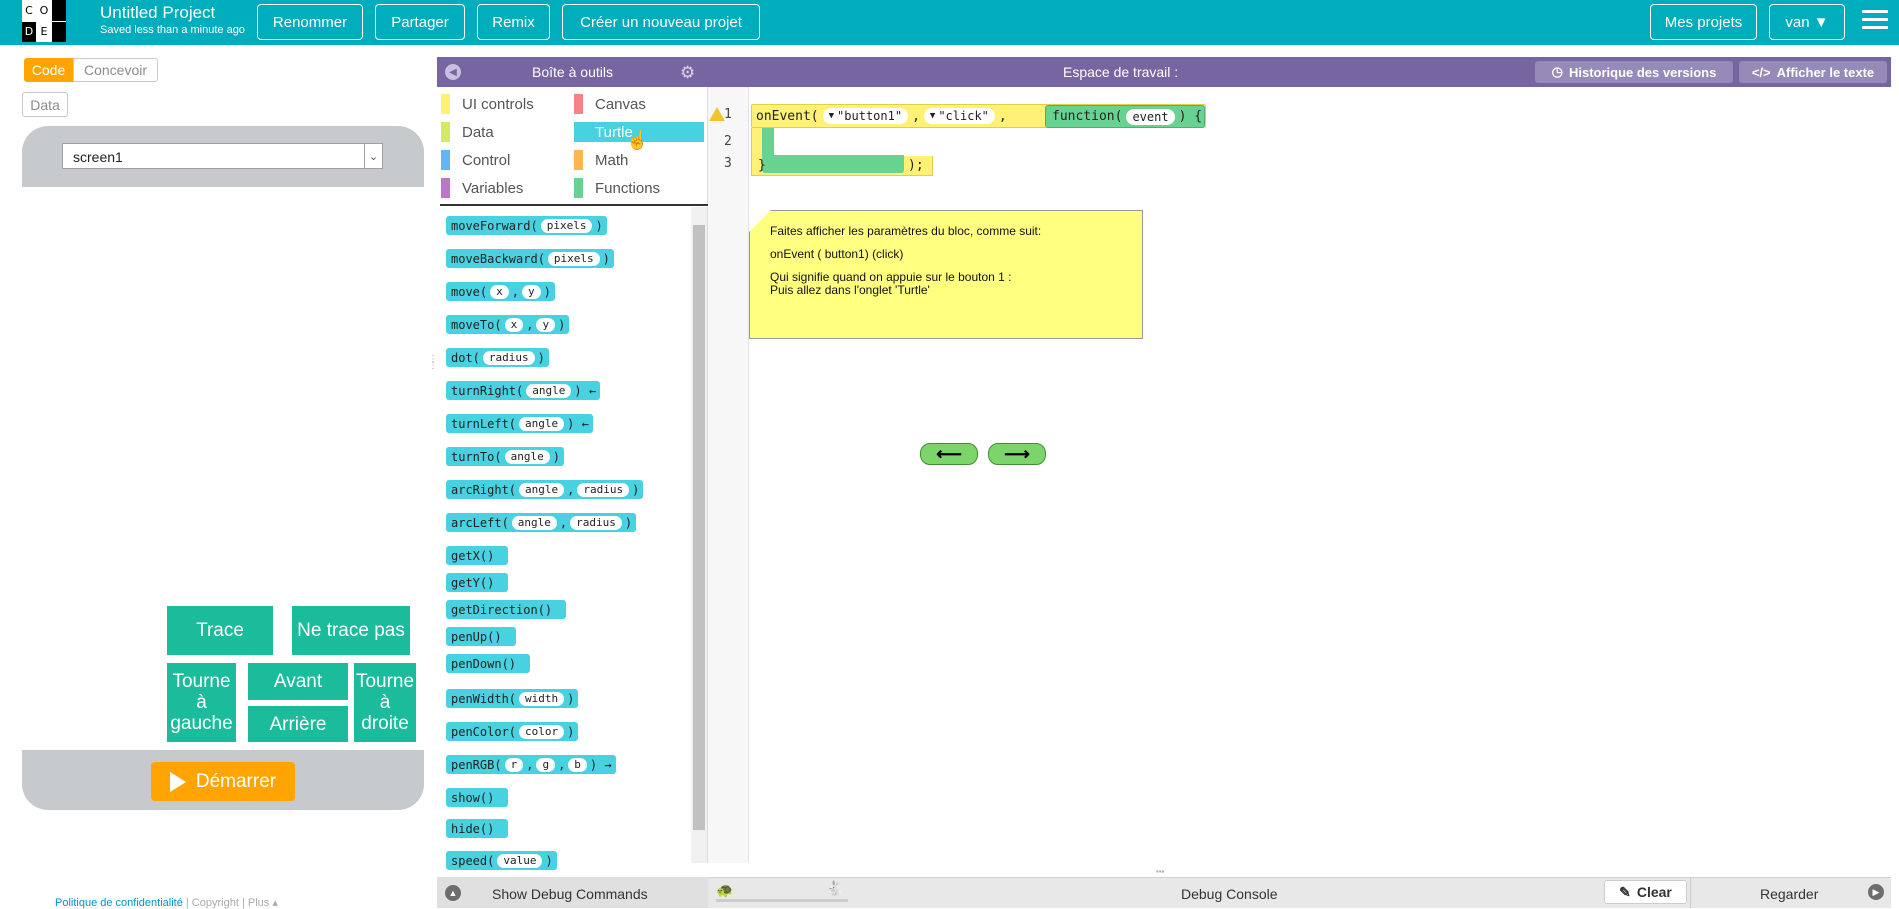 Image resolution: width=1899 pixels, height=909 pixels. I want to click on new-project-button: Créer un nouveau projet, so click(661, 22).